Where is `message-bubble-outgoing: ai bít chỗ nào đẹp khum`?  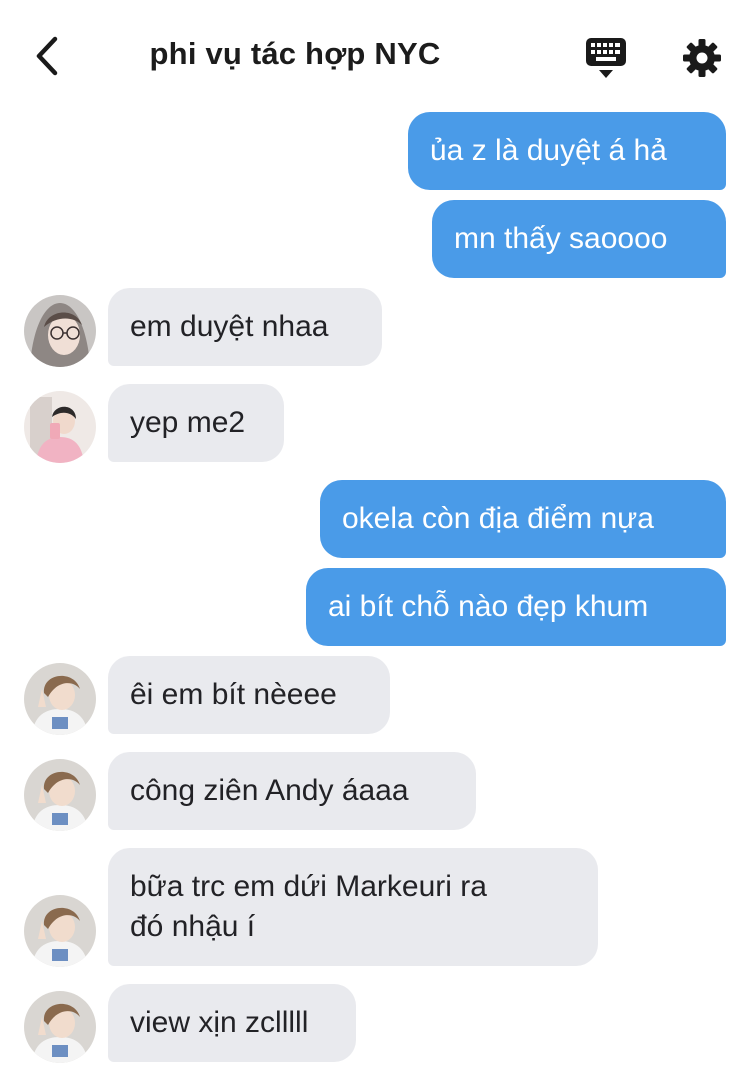 message-bubble-outgoing: ai bít chỗ nào đẹp khum is located at coordinates (516, 607).